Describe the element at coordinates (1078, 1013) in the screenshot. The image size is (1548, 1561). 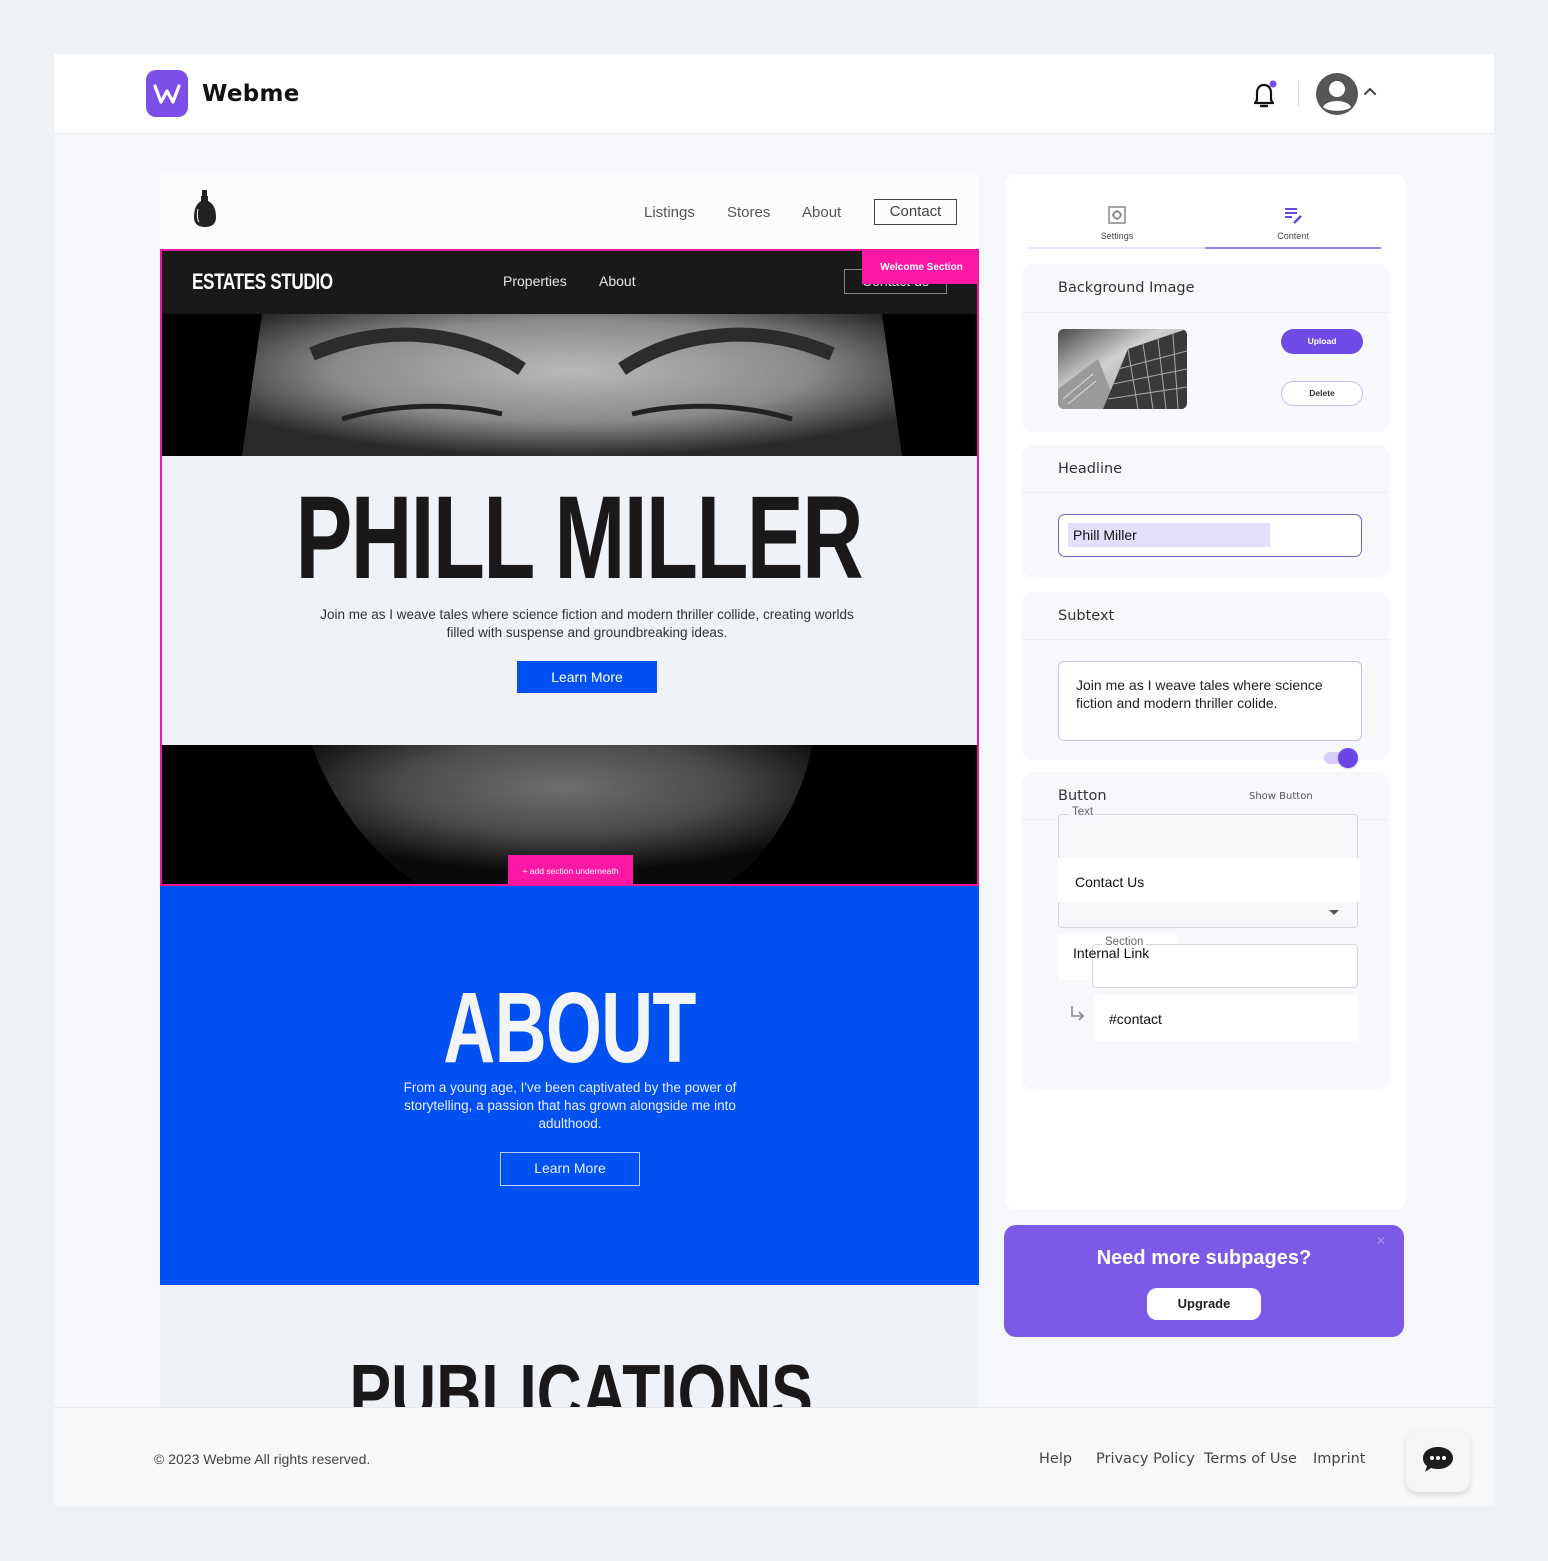
I see `subdirectory-arrow-icon` at that location.